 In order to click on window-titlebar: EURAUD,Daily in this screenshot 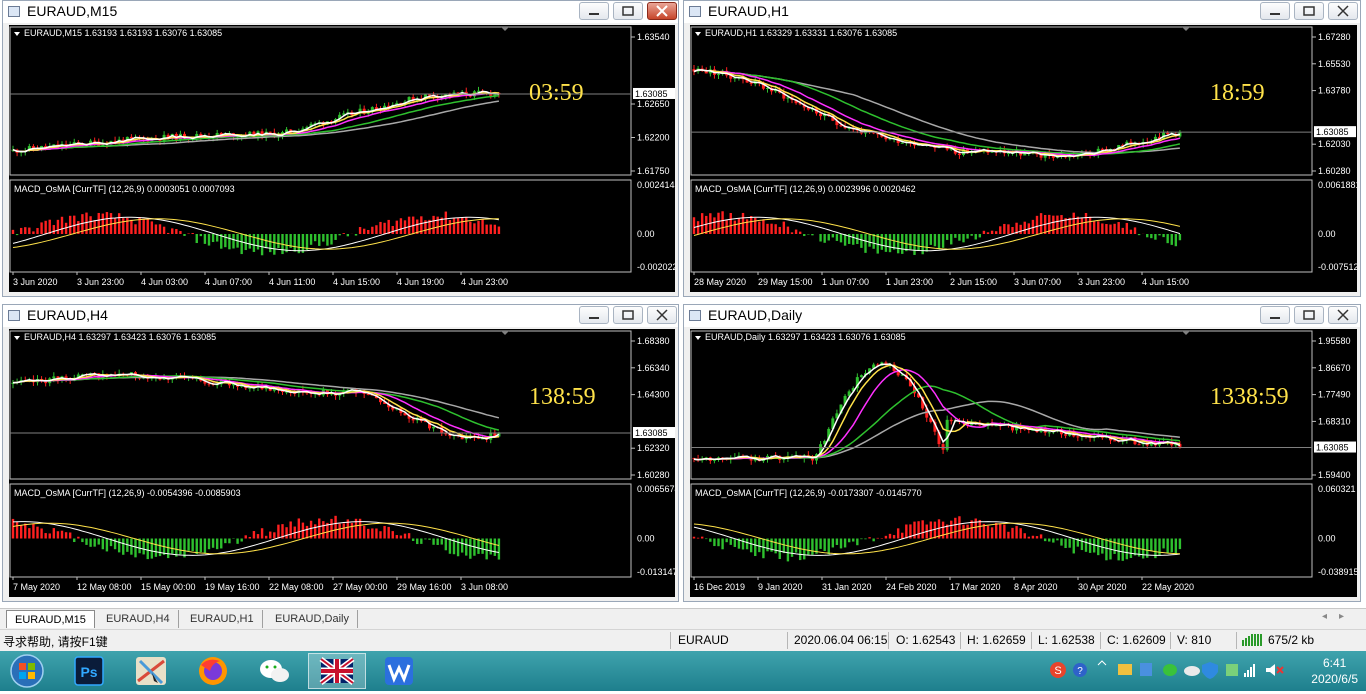, I will do `click(1022, 316)`.